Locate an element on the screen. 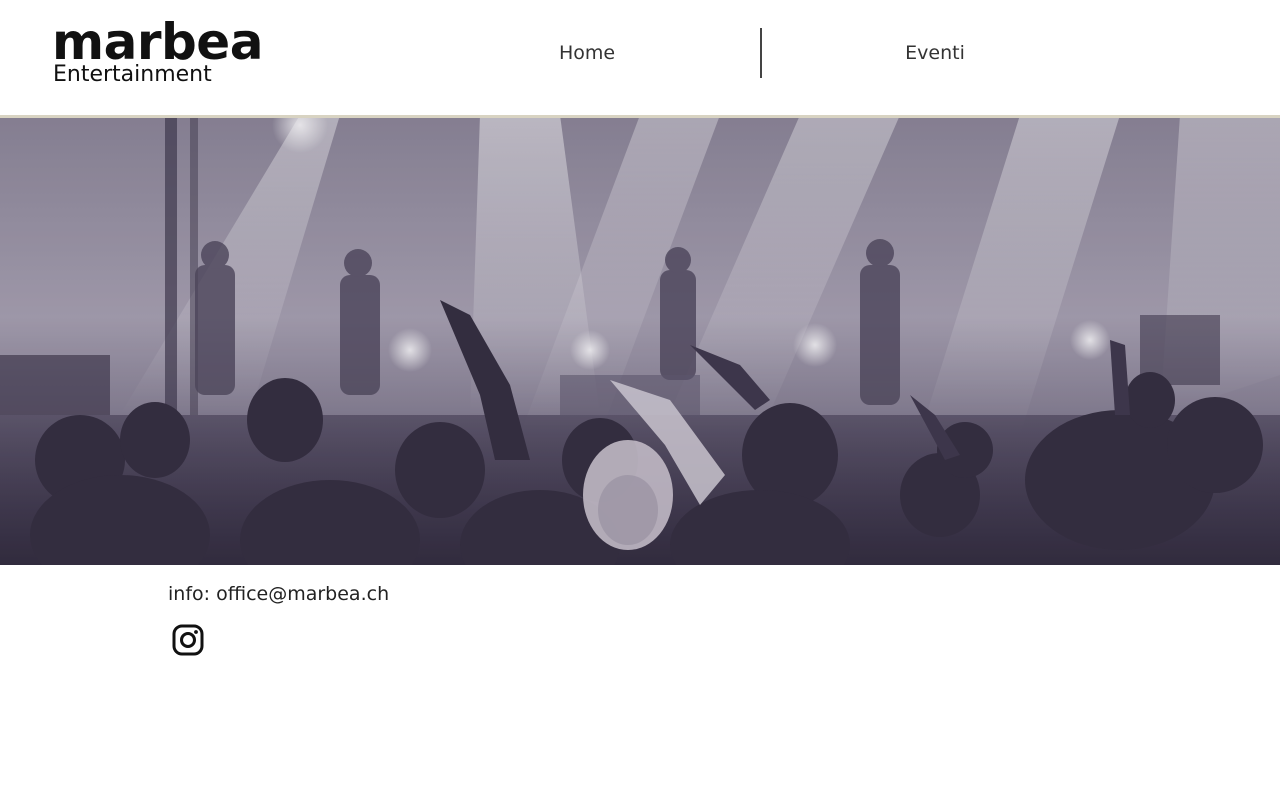 This screenshot has width=1280, height=800. brand-tagline: Entertainment is located at coordinates (132, 74).